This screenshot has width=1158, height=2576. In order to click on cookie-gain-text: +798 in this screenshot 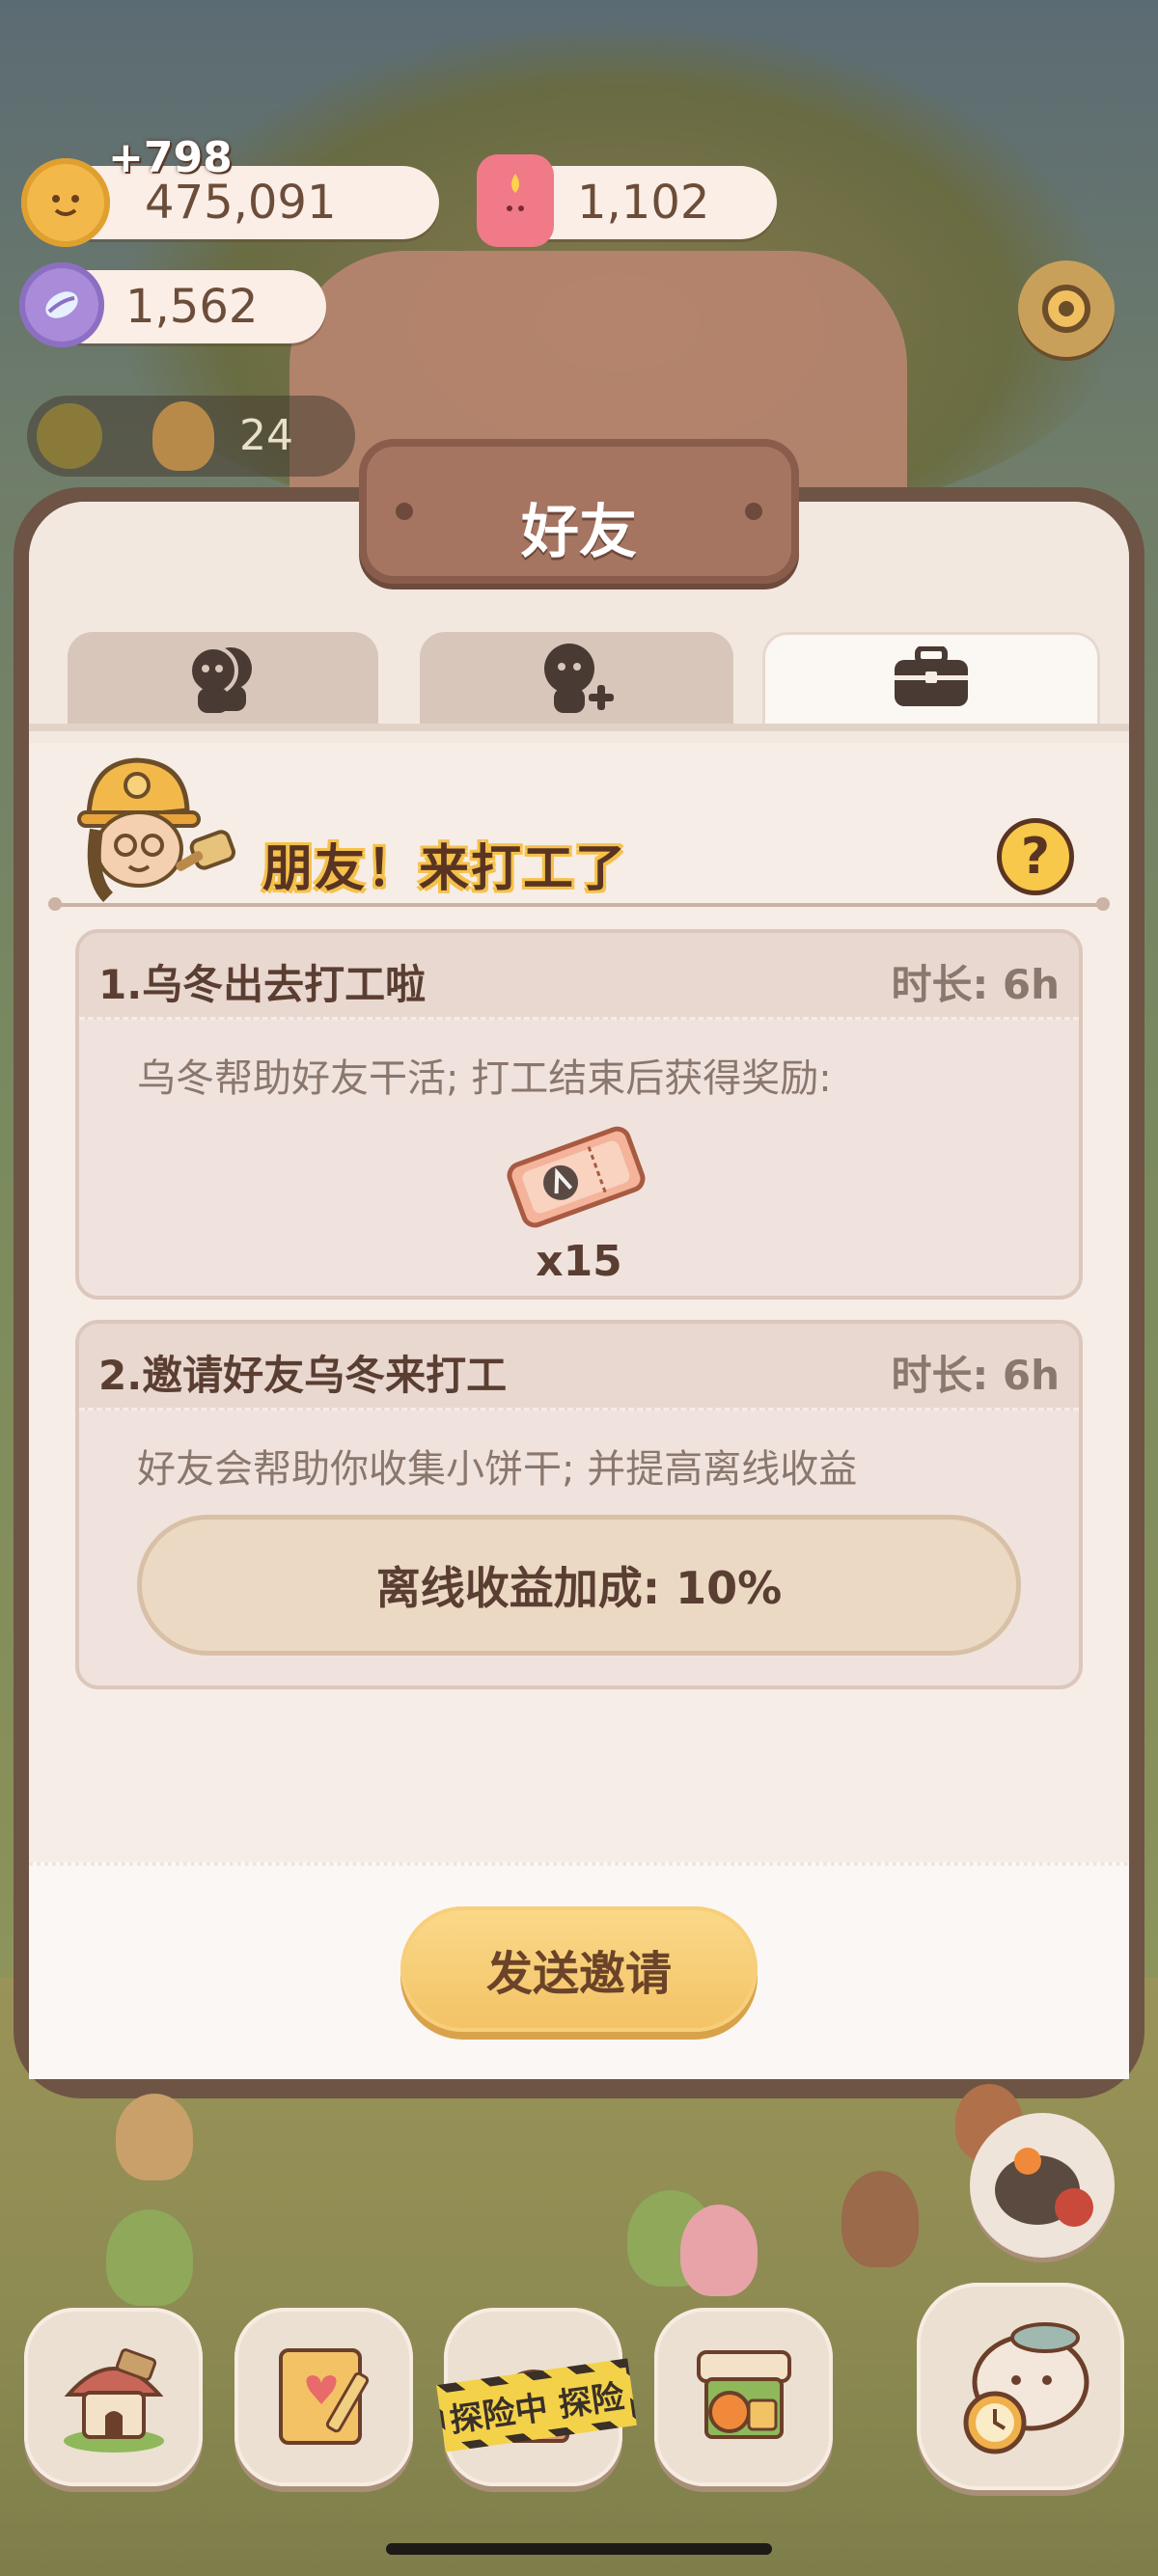, I will do `click(170, 157)`.